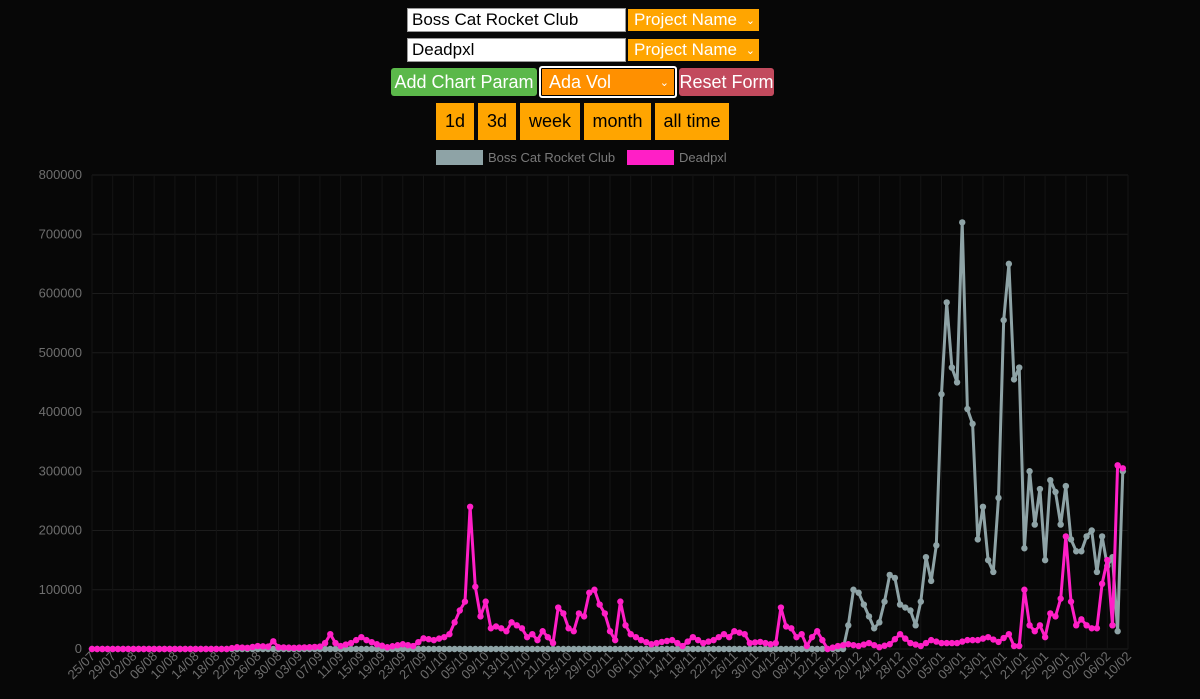 Image resolution: width=1200 pixels, height=699 pixels. What do you see at coordinates (60, 589) in the screenshot?
I see `y-tick-label: 100000` at bounding box center [60, 589].